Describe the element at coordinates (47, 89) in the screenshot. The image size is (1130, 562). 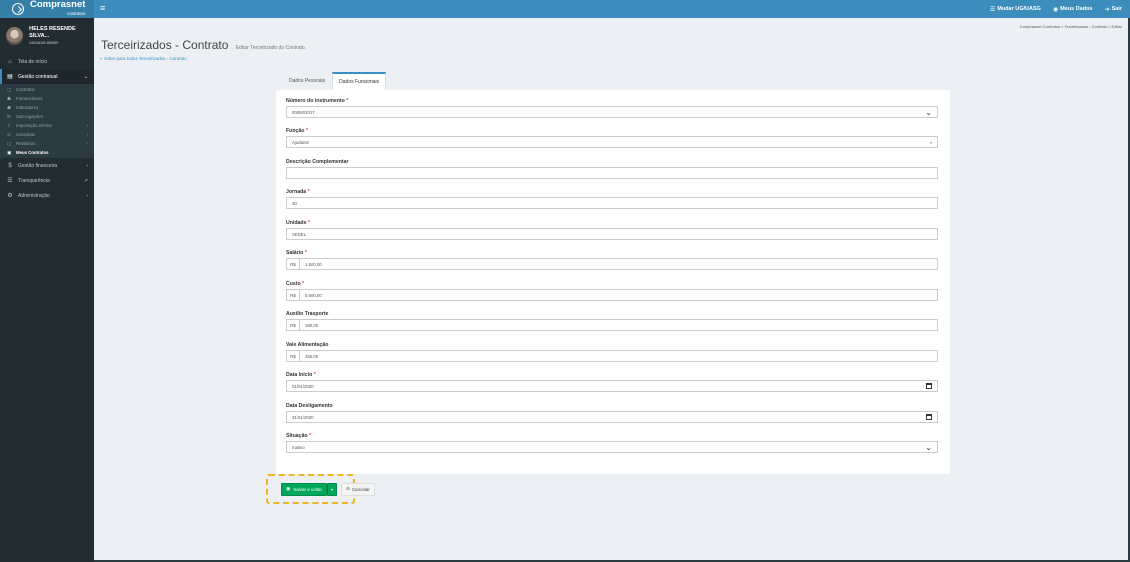
I see `sidebar-subitem-contracts: ▢ Contratos` at that location.